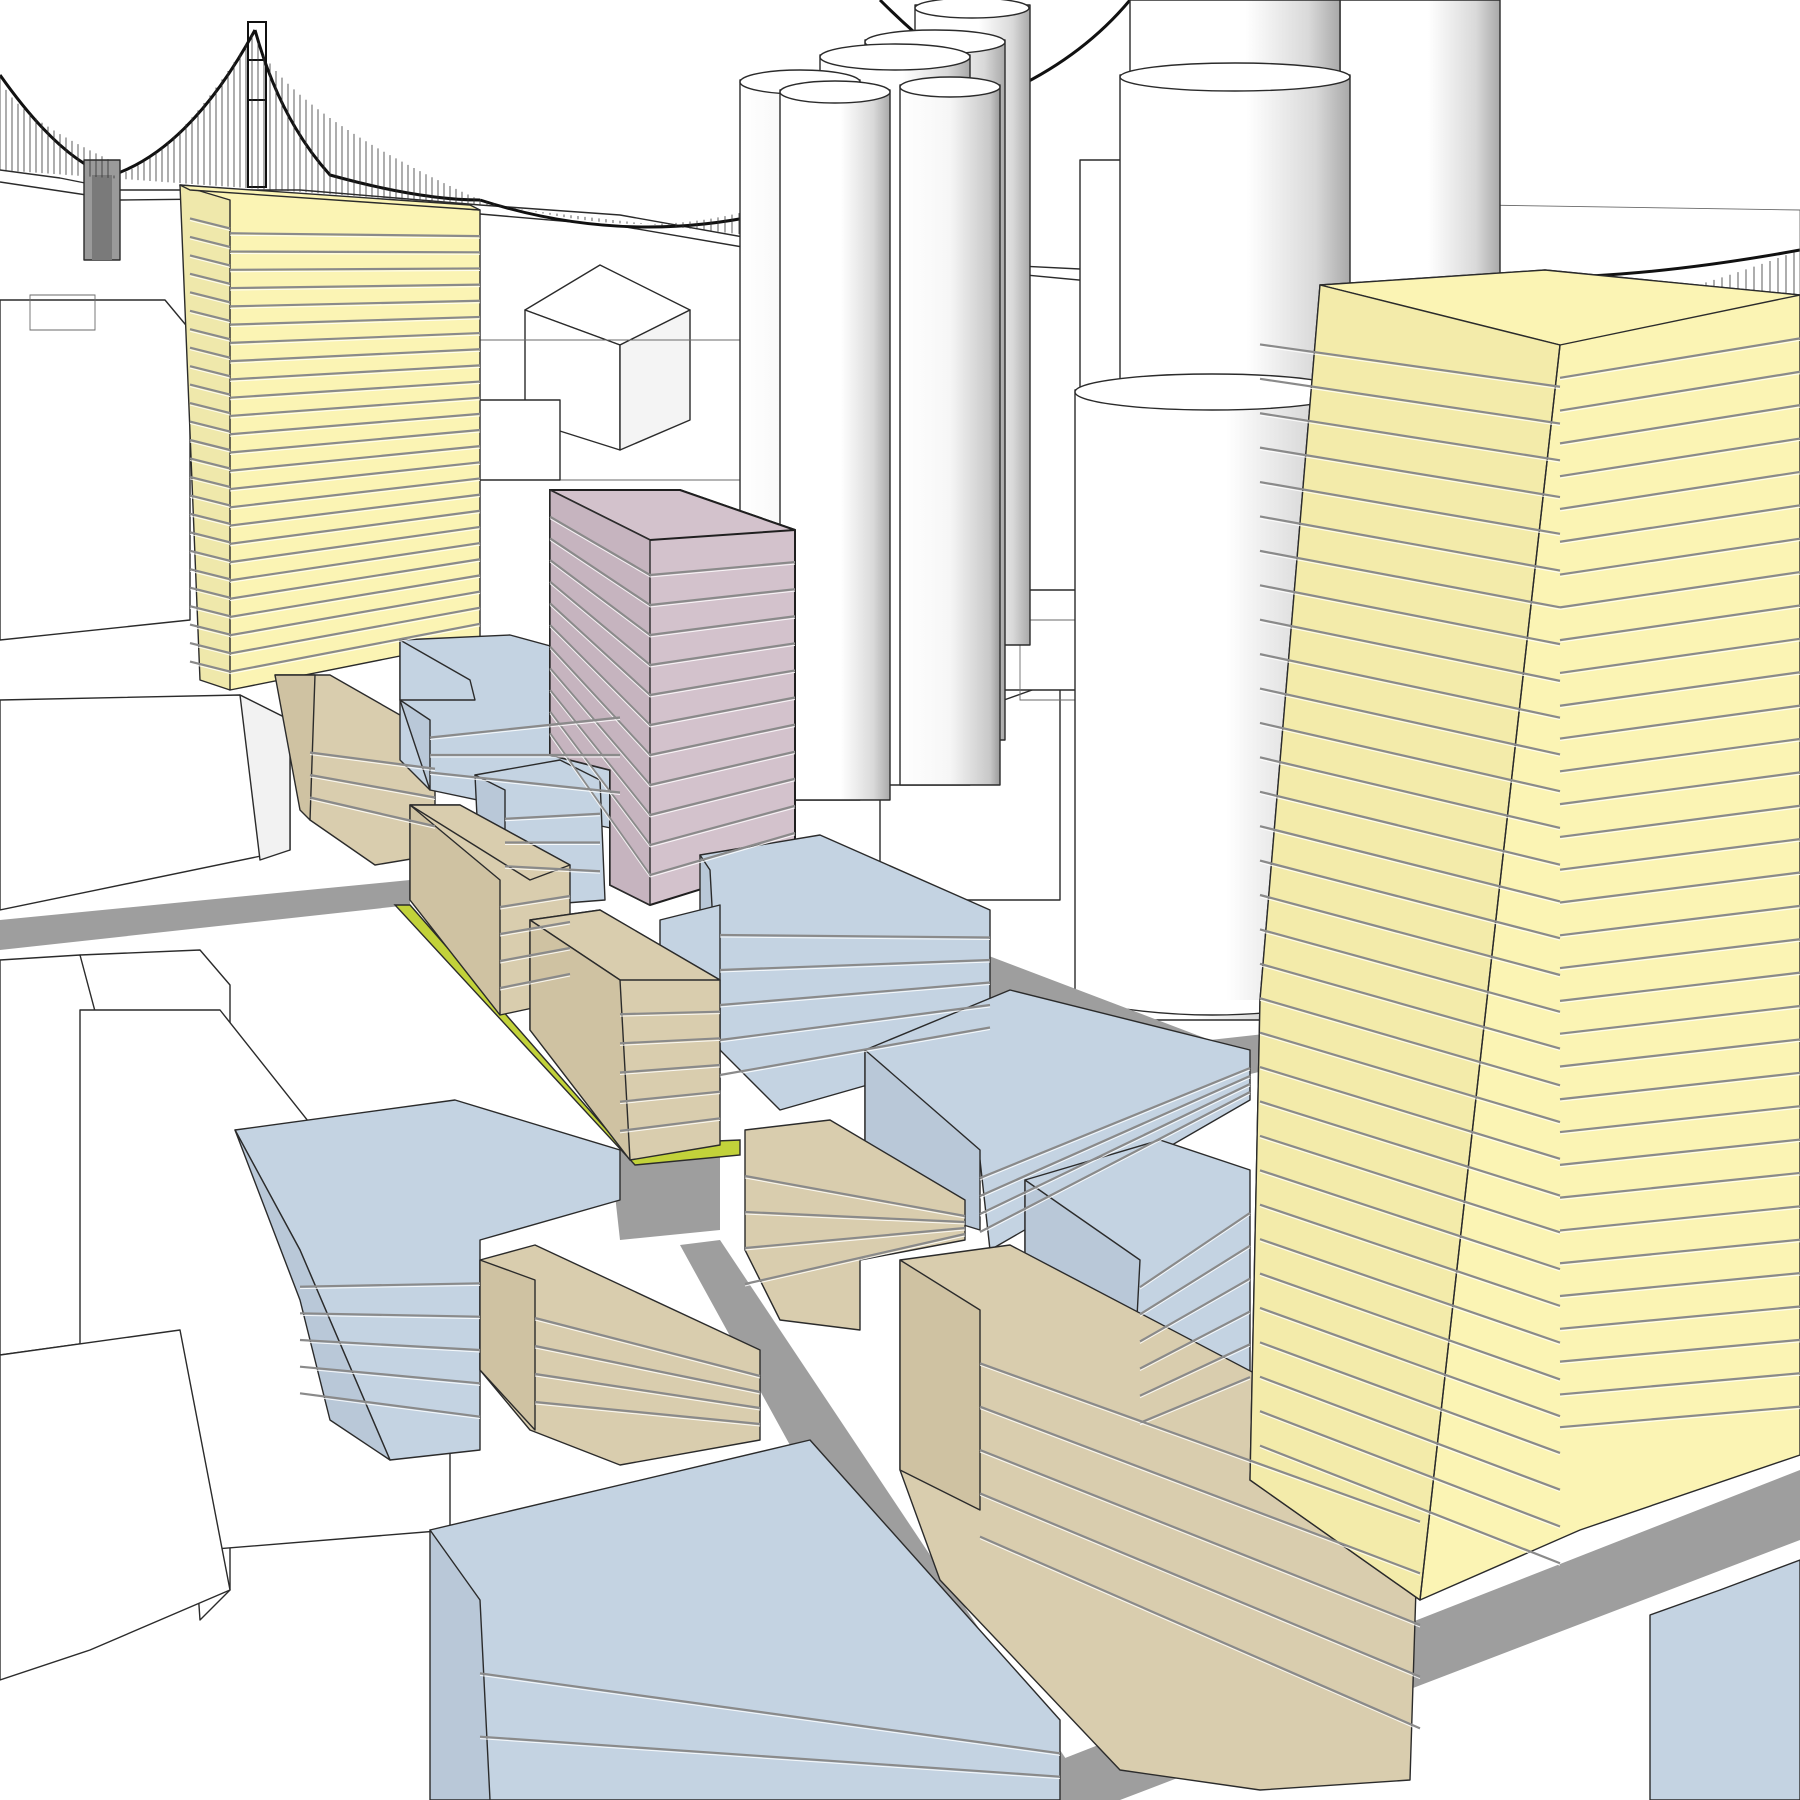  I want to click on bridge-tower-east, so click(257, 104).